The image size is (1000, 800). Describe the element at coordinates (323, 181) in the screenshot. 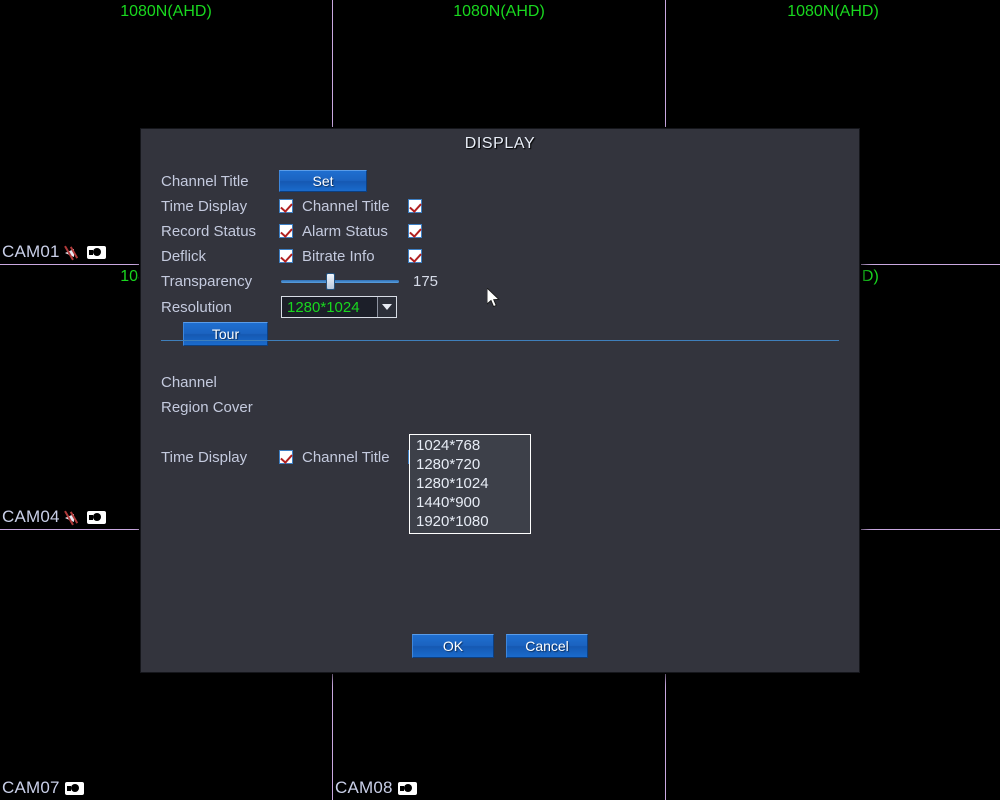

I see `channel-title-set-button: Set` at that location.